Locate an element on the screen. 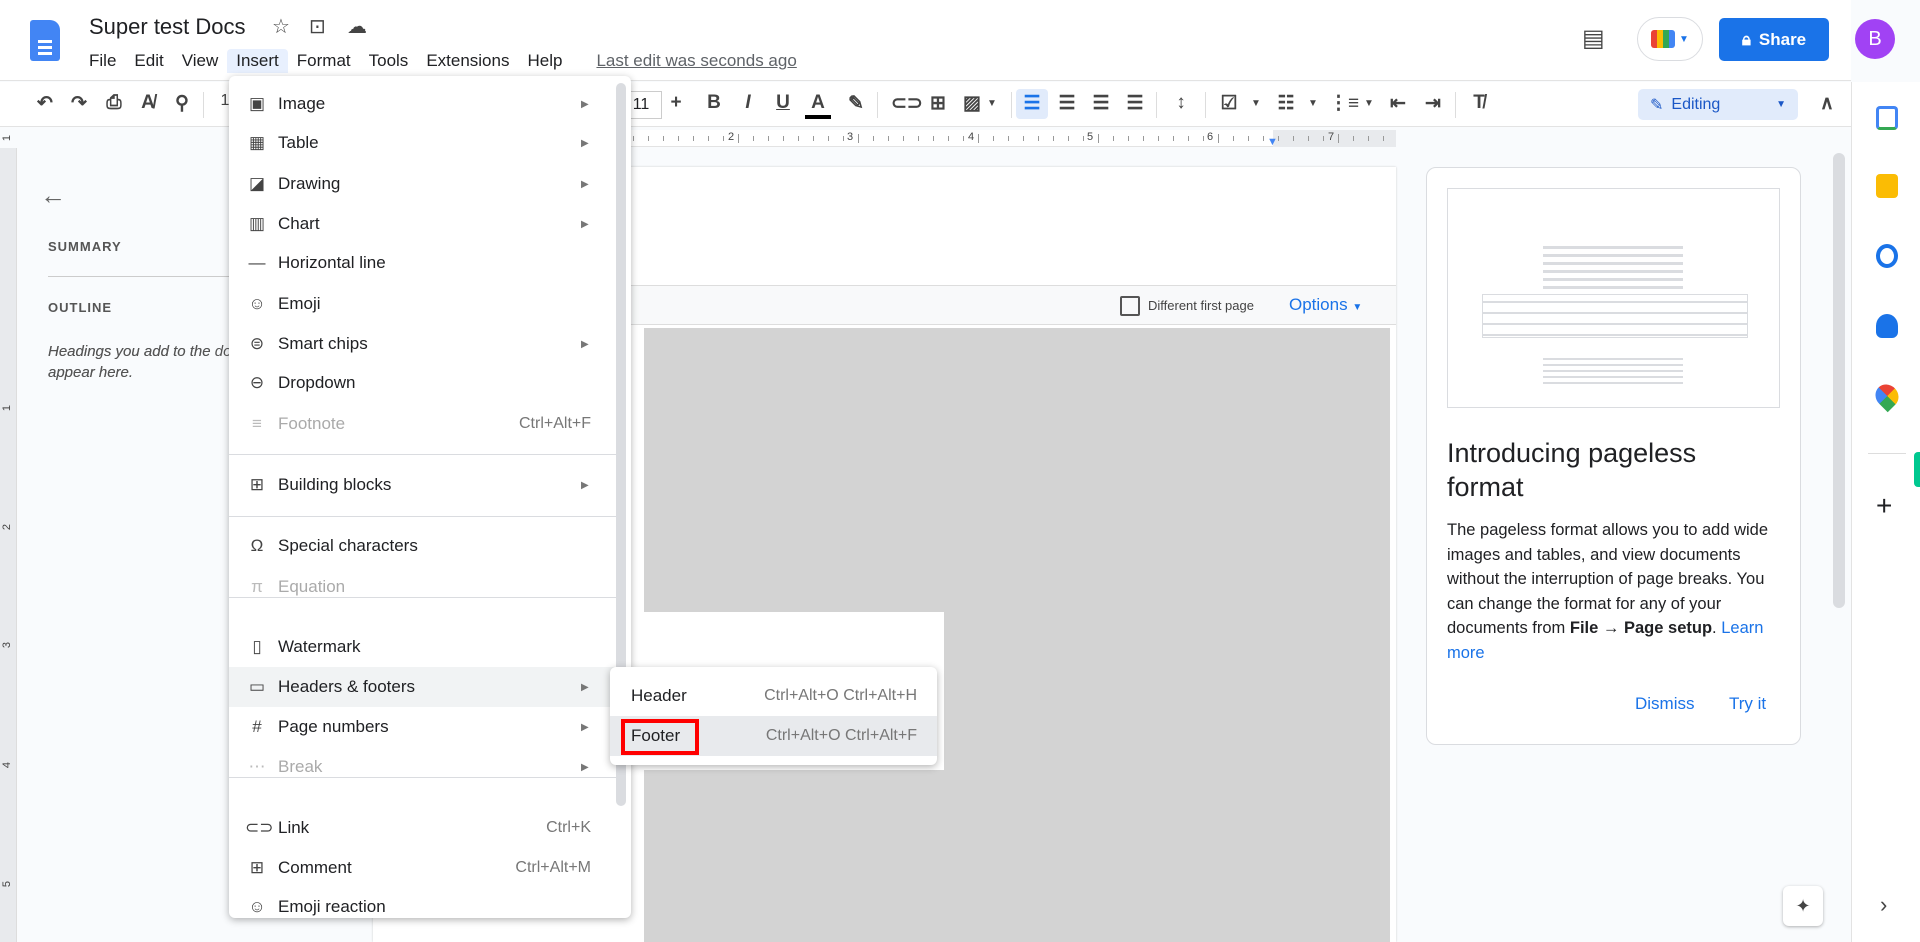 The width and height of the screenshot is (1920, 942). menu-item-link: ⊂⊃ Link Ctrl+K is located at coordinates (423, 828).